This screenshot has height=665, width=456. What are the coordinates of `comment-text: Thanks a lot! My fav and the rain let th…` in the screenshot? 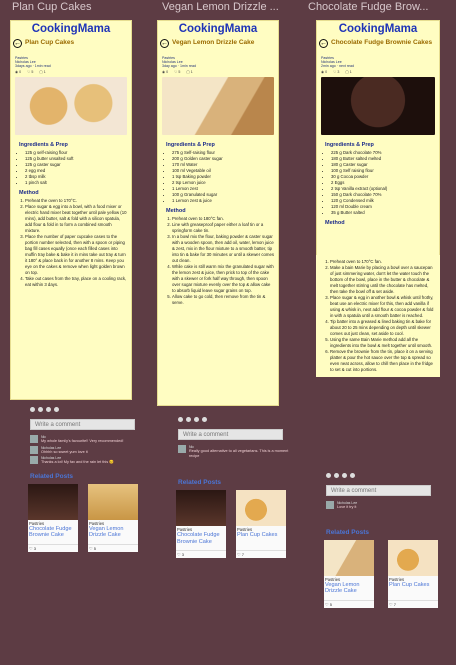 It's located at (77, 462).